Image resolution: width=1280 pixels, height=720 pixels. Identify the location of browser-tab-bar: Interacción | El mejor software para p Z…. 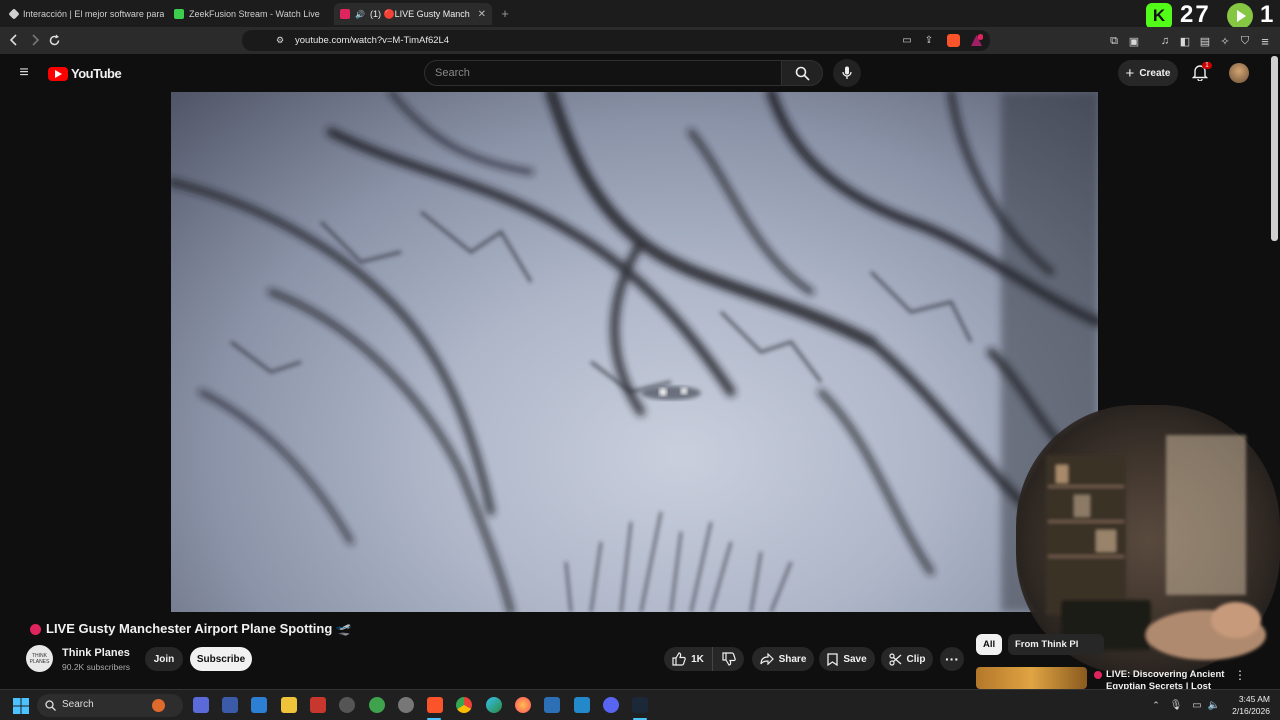
(640, 14).